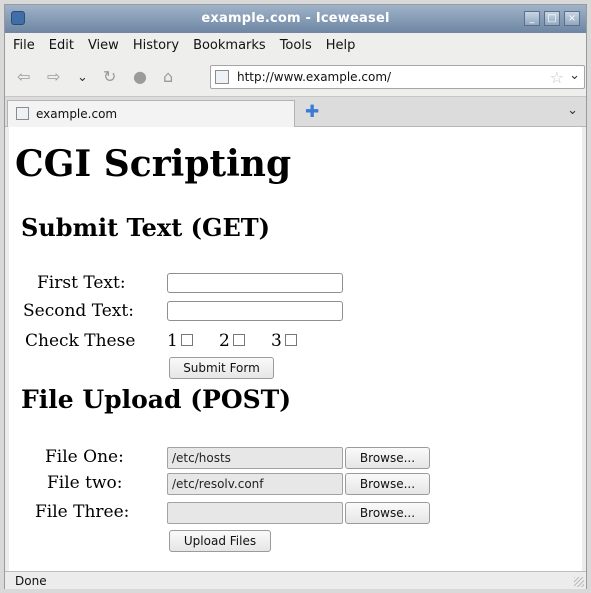 The width and height of the screenshot is (591, 593). Describe the element at coordinates (222, 77) in the screenshot. I see `site-identity-icon` at that location.